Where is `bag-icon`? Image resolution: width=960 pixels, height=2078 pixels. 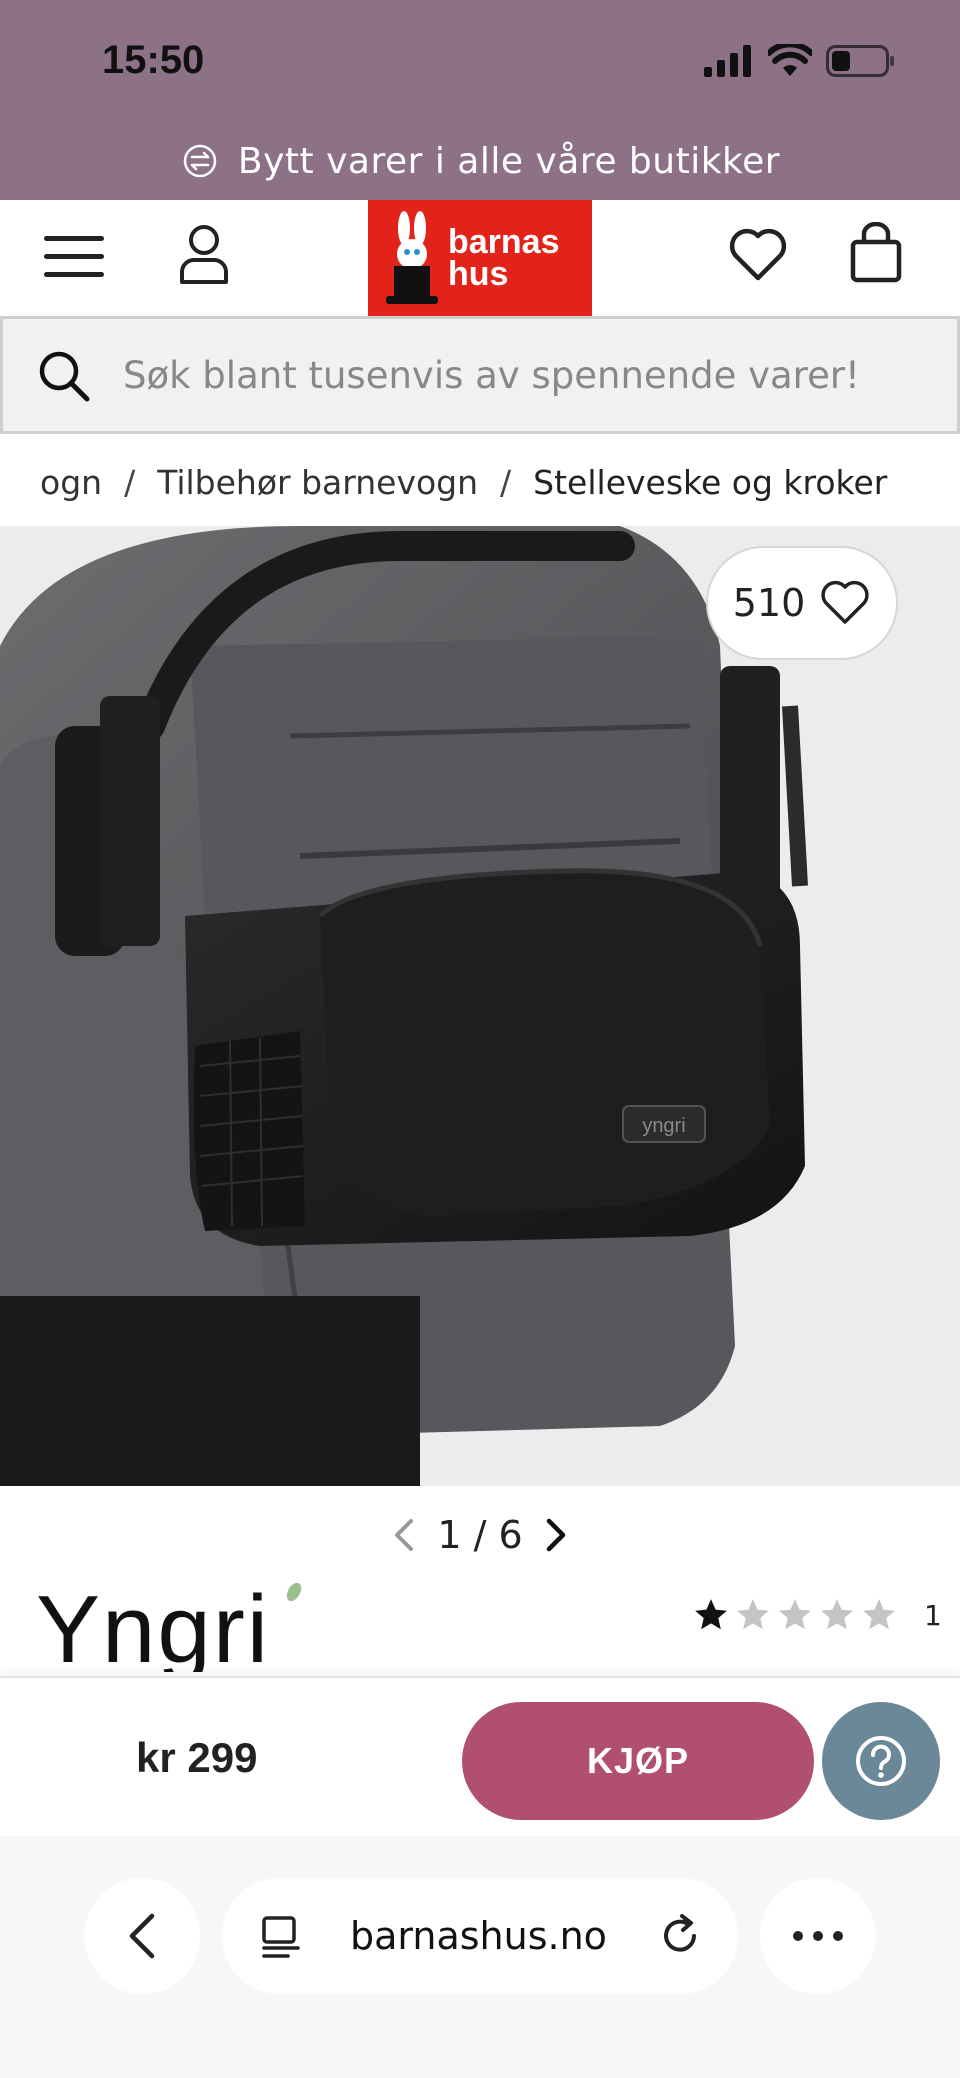
bag-icon is located at coordinates (876, 253).